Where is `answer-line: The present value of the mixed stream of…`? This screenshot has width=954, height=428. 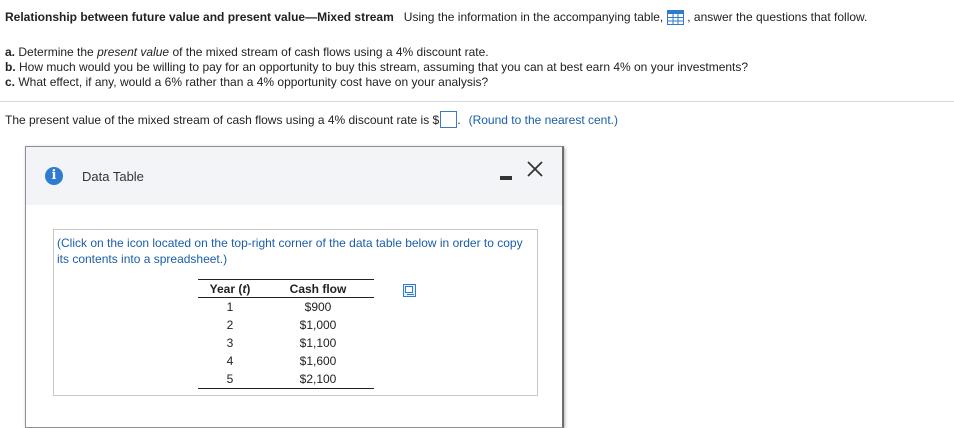
answer-line: The present value of the mixed stream of… is located at coordinates (311, 119).